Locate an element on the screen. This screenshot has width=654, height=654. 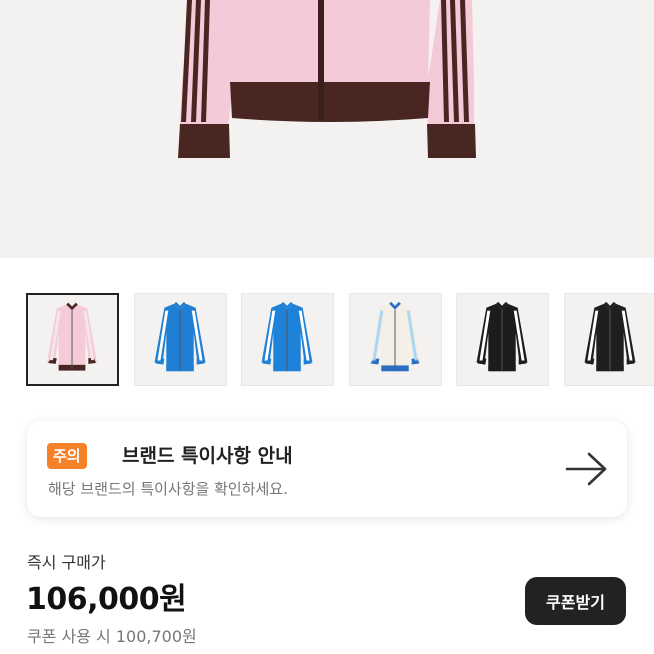
instant-price-label: 즉시 구매가 is located at coordinates (66, 562).